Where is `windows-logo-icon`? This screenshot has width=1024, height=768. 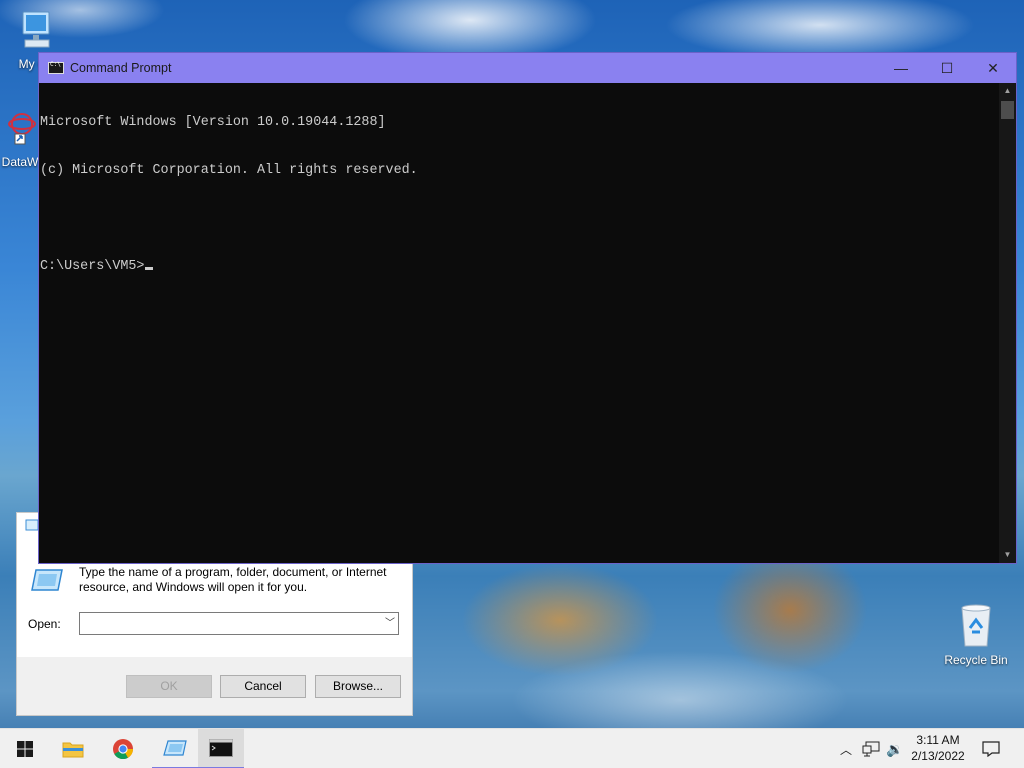 windows-logo-icon is located at coordinates (25, 749).